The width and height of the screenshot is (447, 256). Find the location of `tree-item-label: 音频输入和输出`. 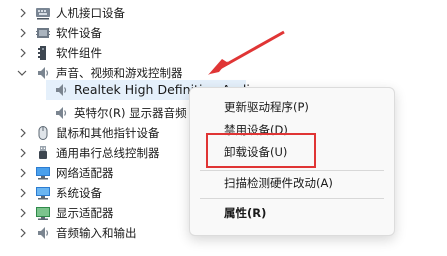

tree-item-label: 音频输入和输出 is located at coordinates (96, 233).